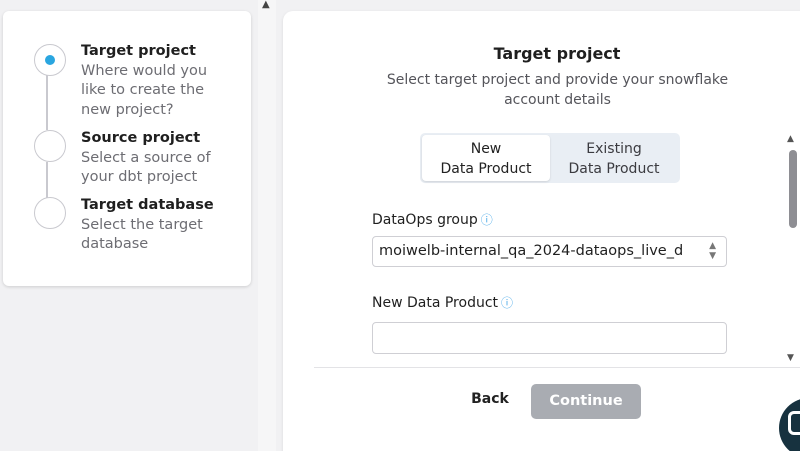 The image size is (800, 451). Describe the element at coordinates (147, 205) in the screenshot. I see `step-title: Target database` at that location.